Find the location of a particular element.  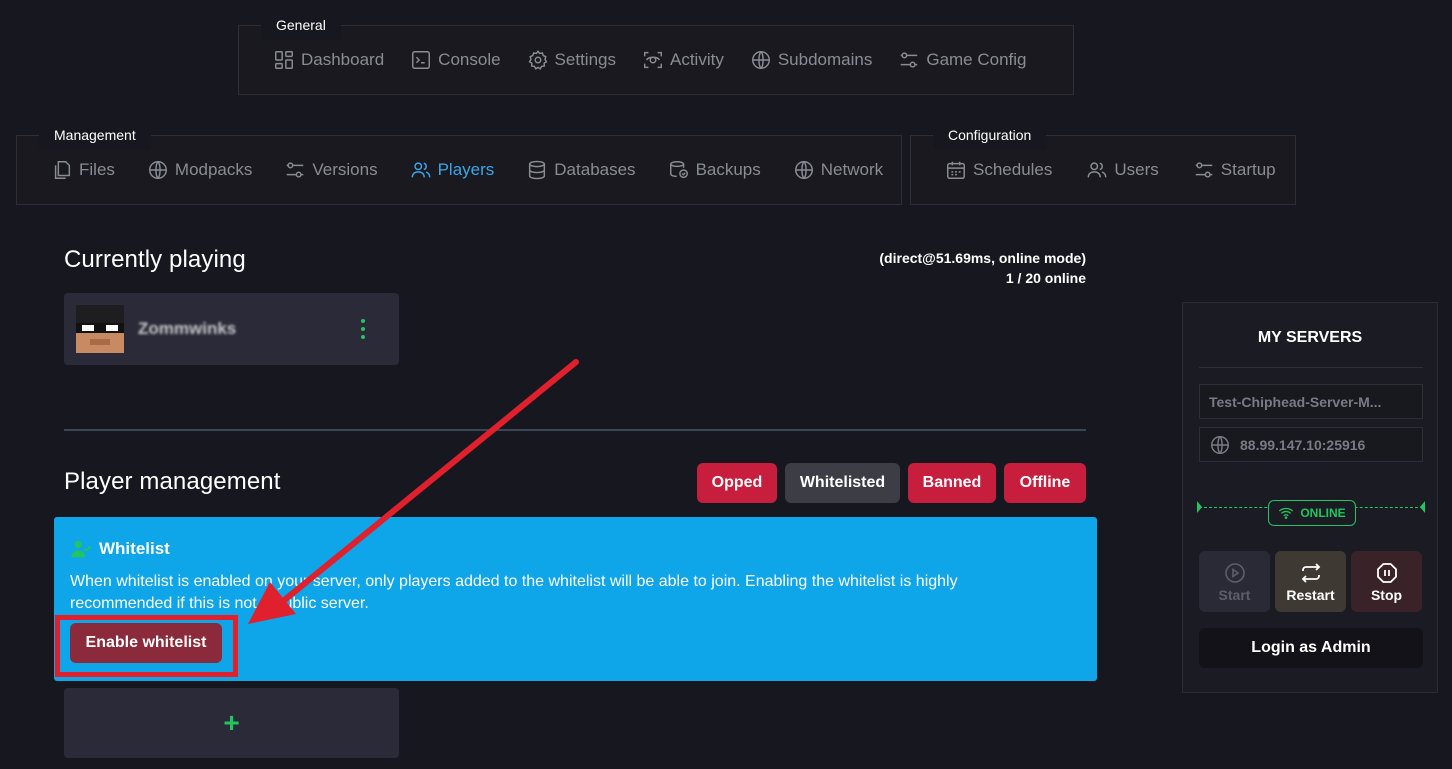

login-as-admin-button: Login as Admin is located at coordinates (1311, 648).